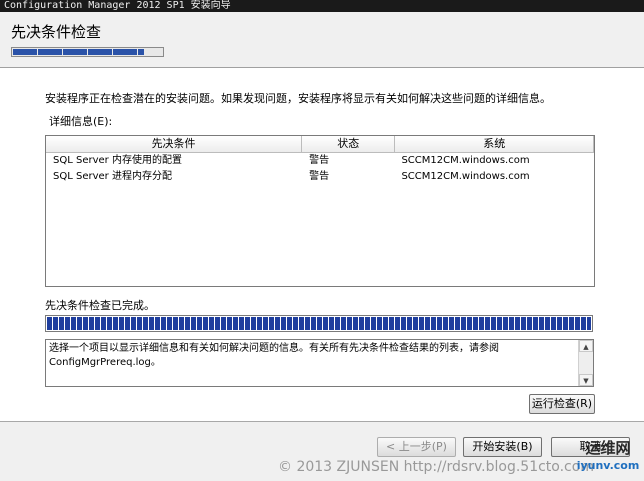 This screenshot has height=481, width=644. I want to click on column-header-system: 系统, so click(494, 144).